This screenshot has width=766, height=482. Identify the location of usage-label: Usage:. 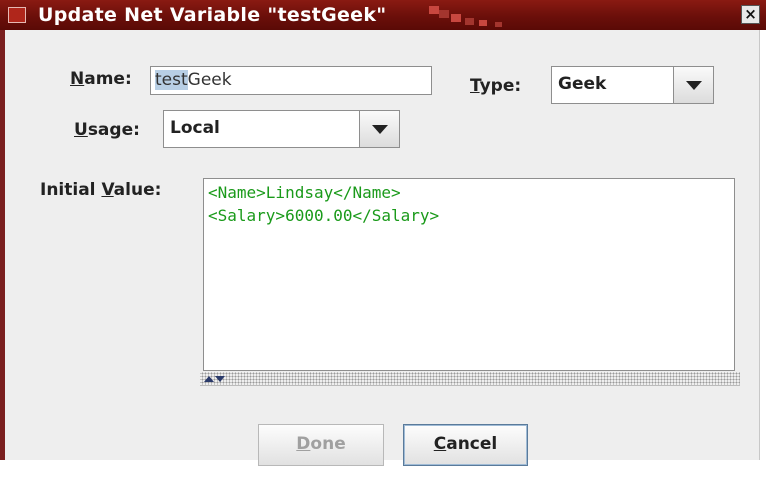
(107, 130).